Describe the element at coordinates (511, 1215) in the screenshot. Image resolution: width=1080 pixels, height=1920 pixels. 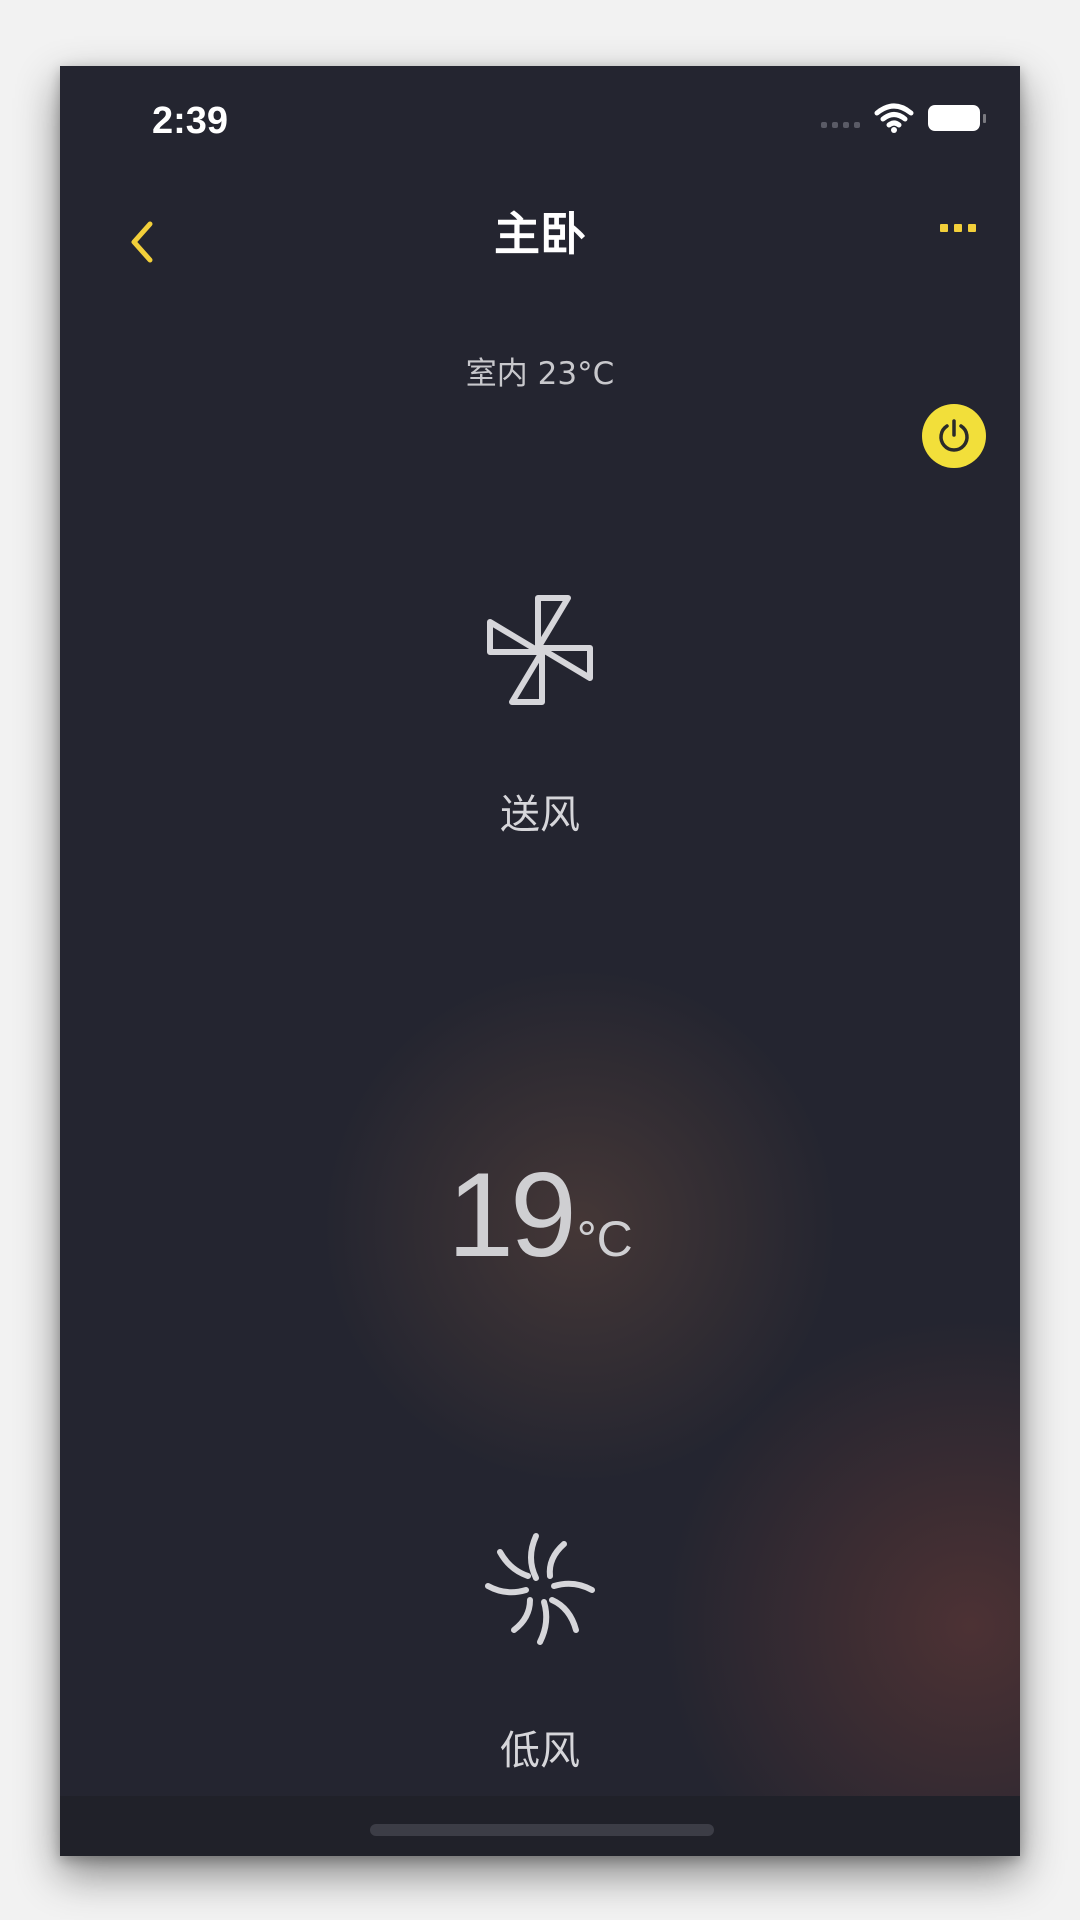
I see `temperature-value: 19` at that location.